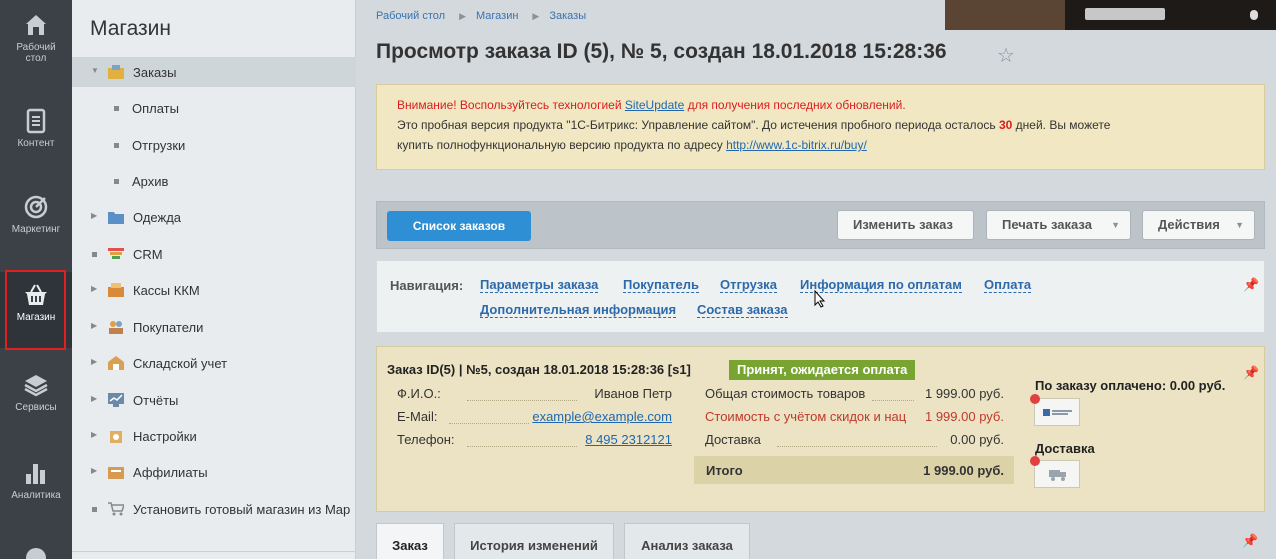 This screenshot has height=559, width=1276. Describe the element at coordinates (214, 290) in the screenshot. I see `menu-item-kkm: ▶ Кассы ККМ` at that location.